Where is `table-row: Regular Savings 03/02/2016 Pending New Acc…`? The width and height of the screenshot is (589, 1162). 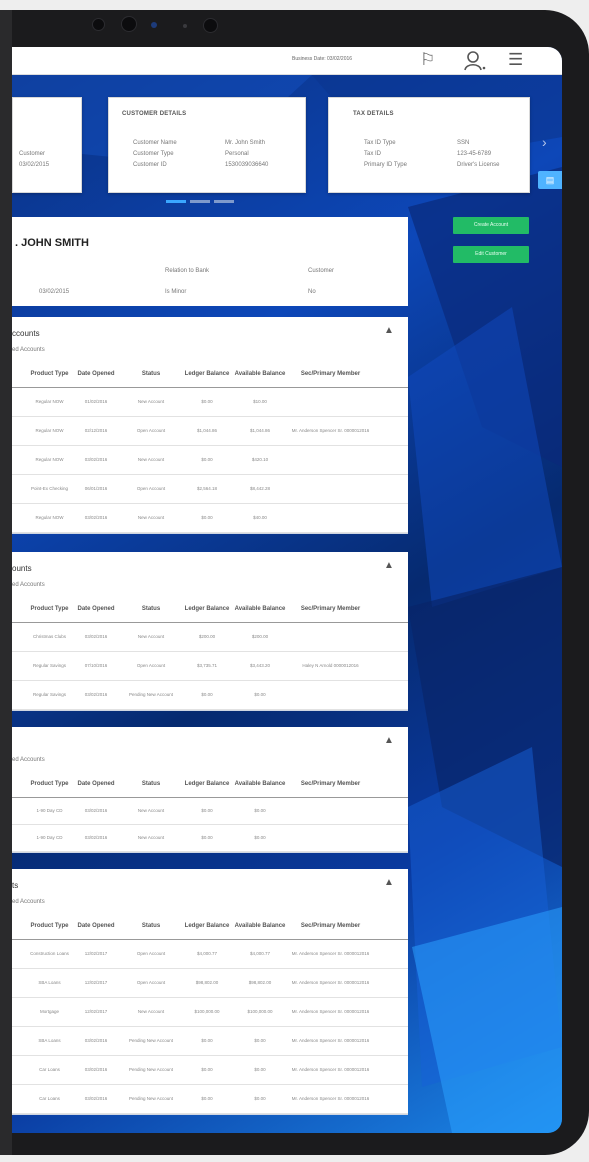 table-row: Regular Savings 03/02/2016 Pending New Acc… is located at coordinates (210, 695).